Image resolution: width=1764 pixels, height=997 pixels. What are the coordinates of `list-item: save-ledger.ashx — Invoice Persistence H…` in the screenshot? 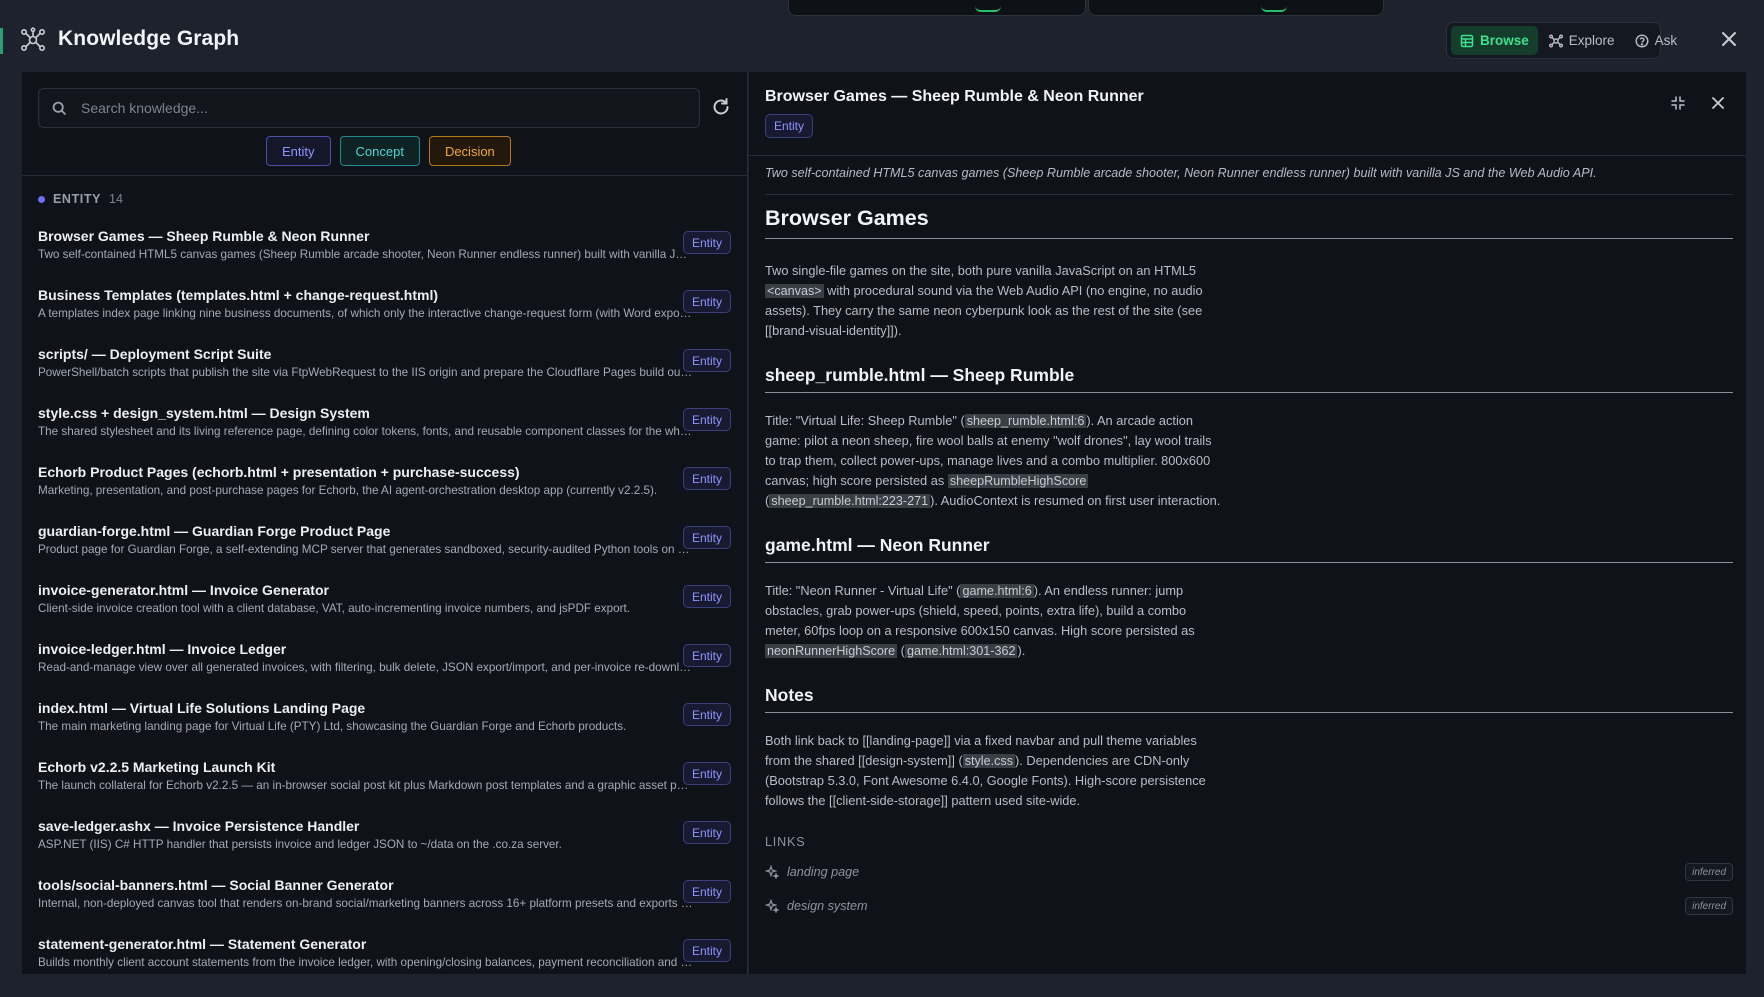 It's located at (384, 836).